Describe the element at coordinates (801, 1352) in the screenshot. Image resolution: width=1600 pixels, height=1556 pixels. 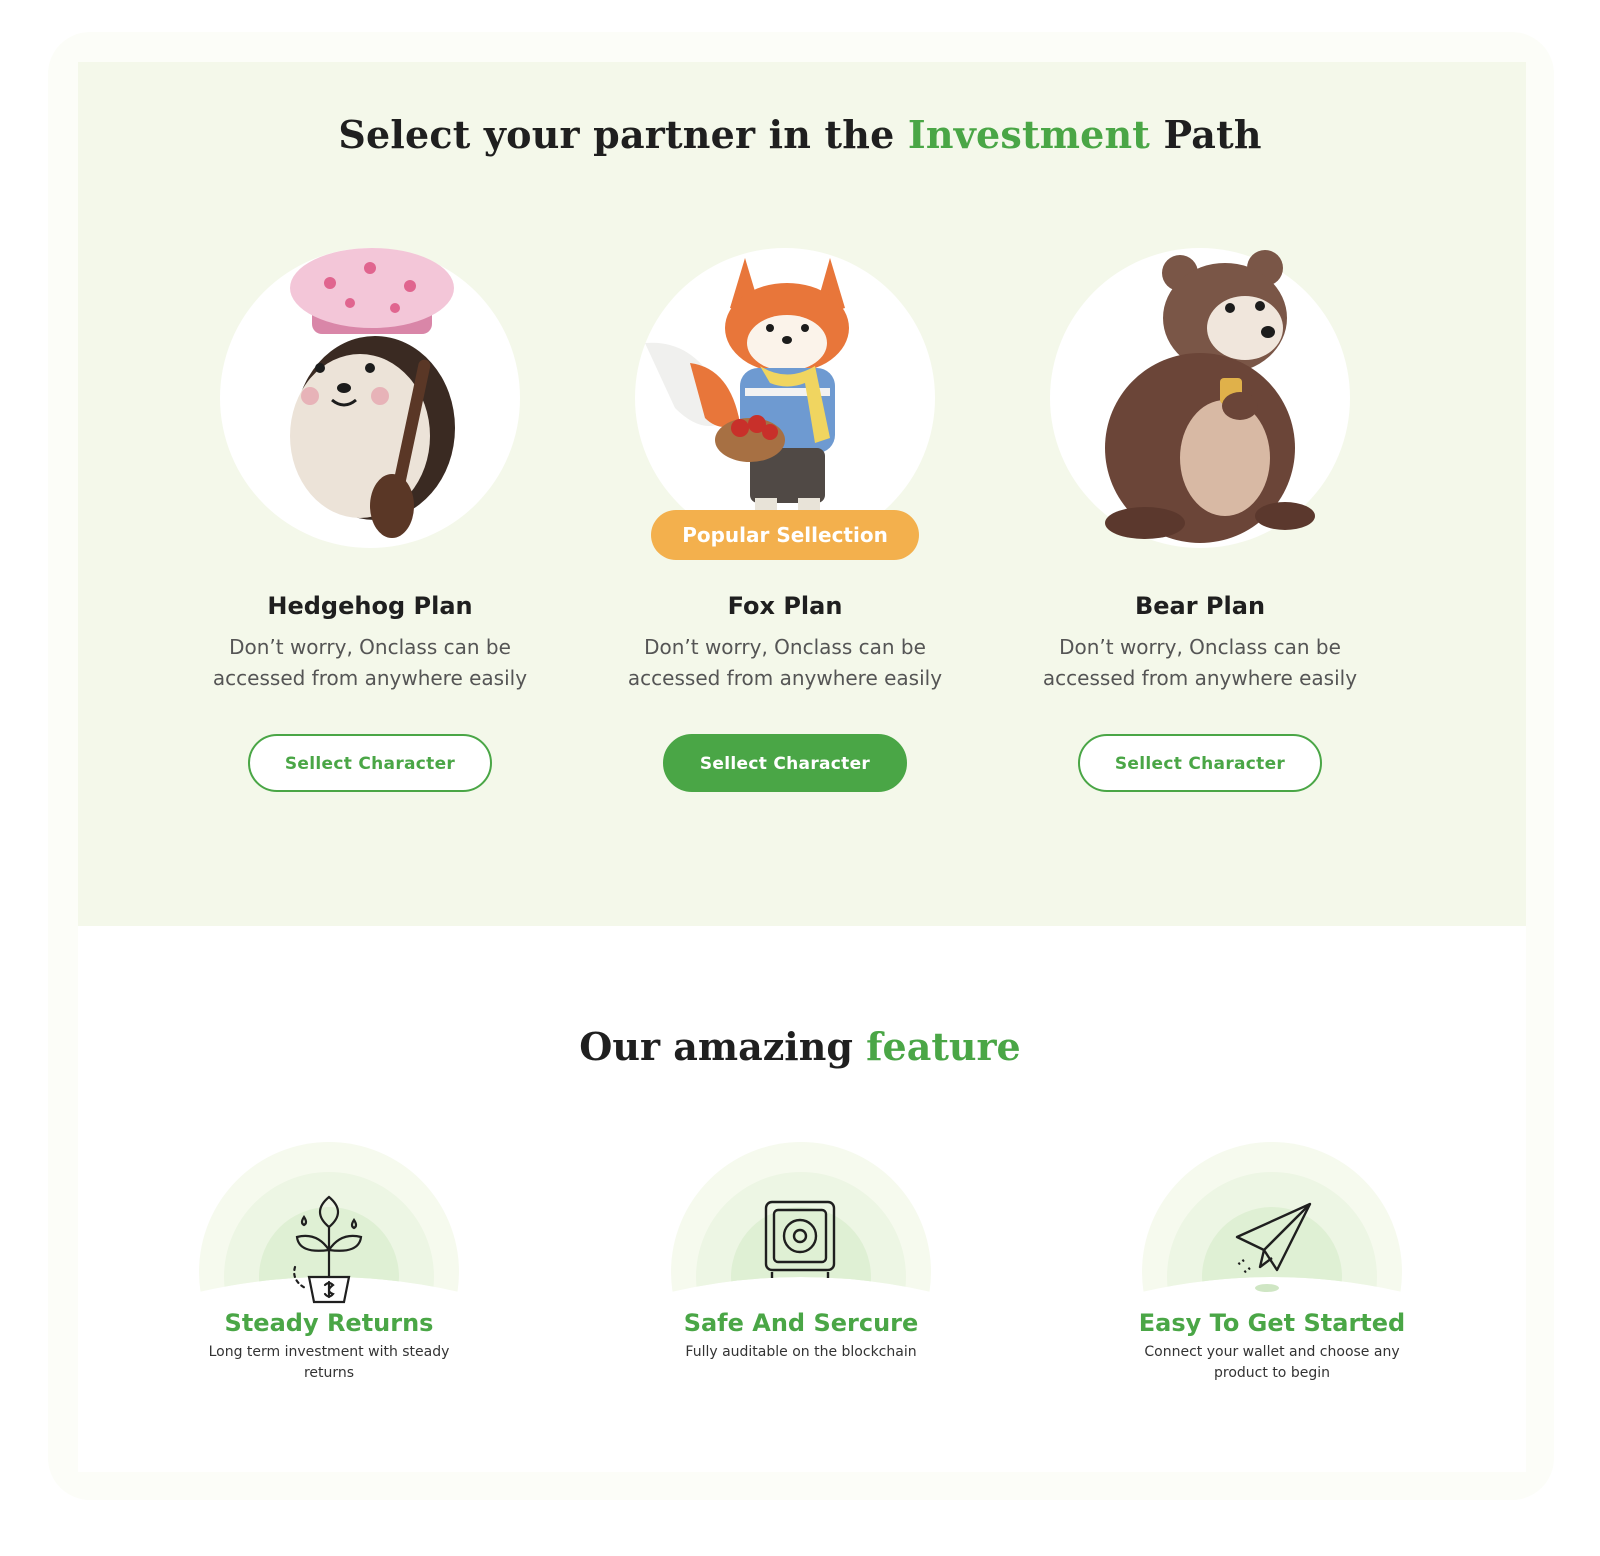
I see `feature-description: Fully auditable on the blockchain` at that location.